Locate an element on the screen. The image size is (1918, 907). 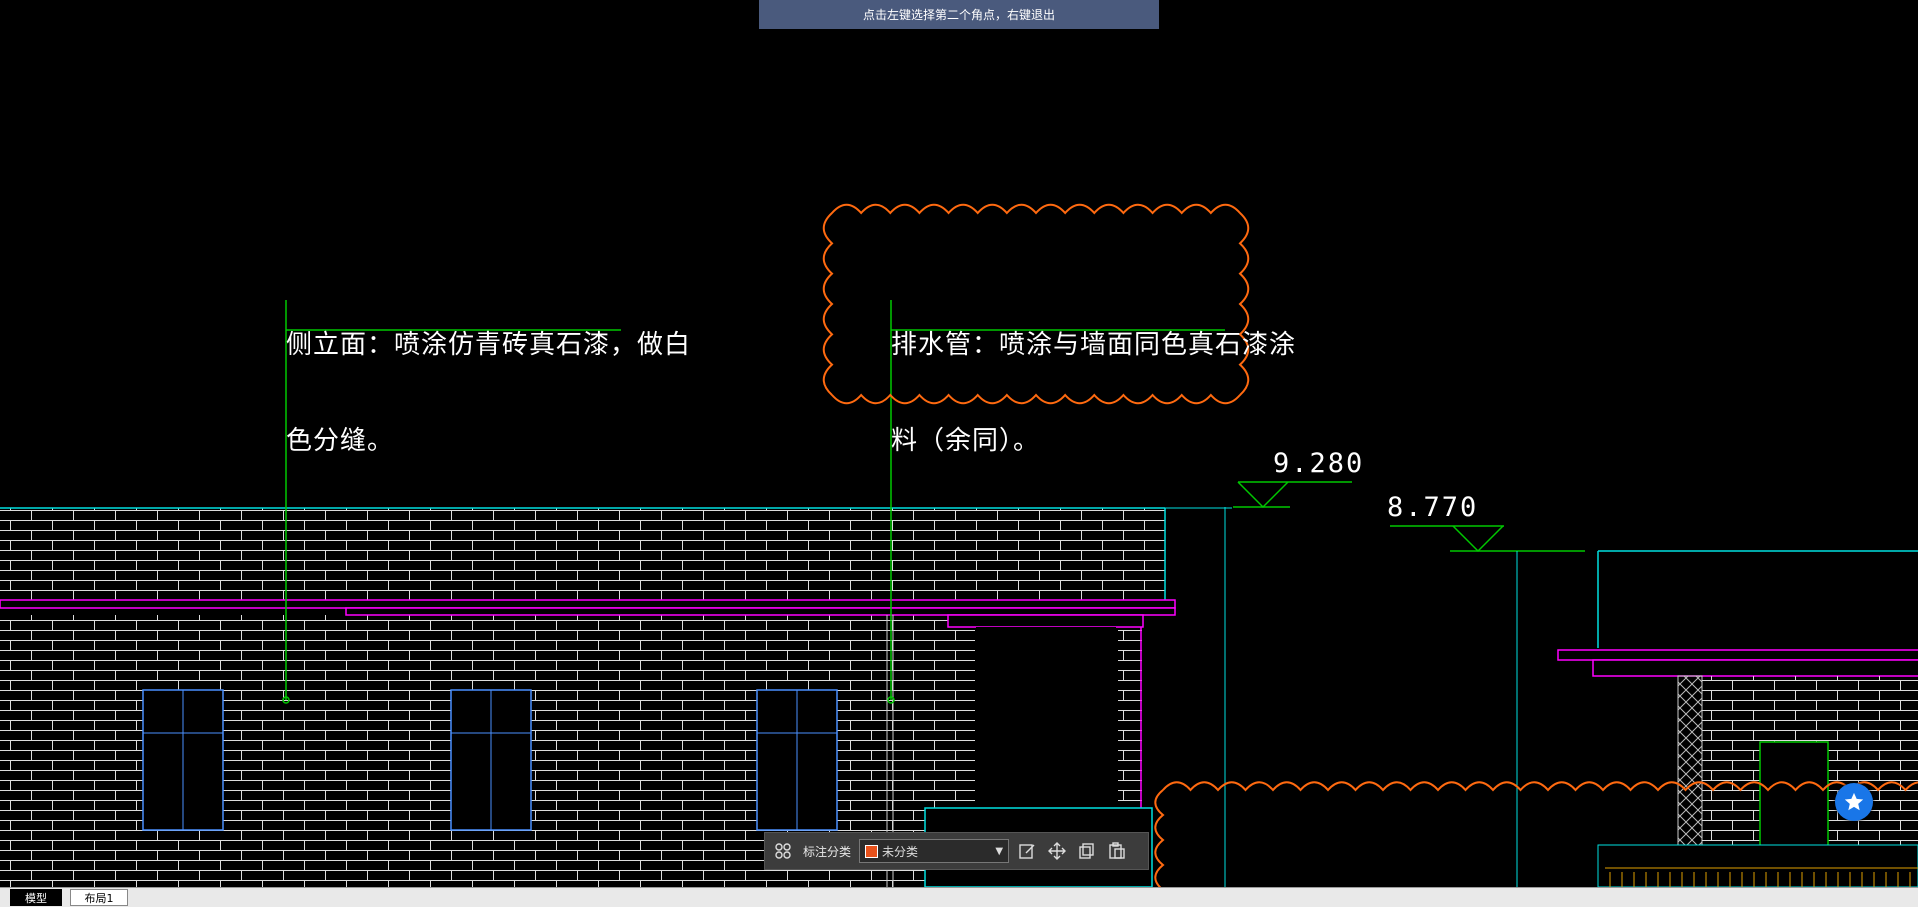
star-icon is located at coordinates (1854, 801).